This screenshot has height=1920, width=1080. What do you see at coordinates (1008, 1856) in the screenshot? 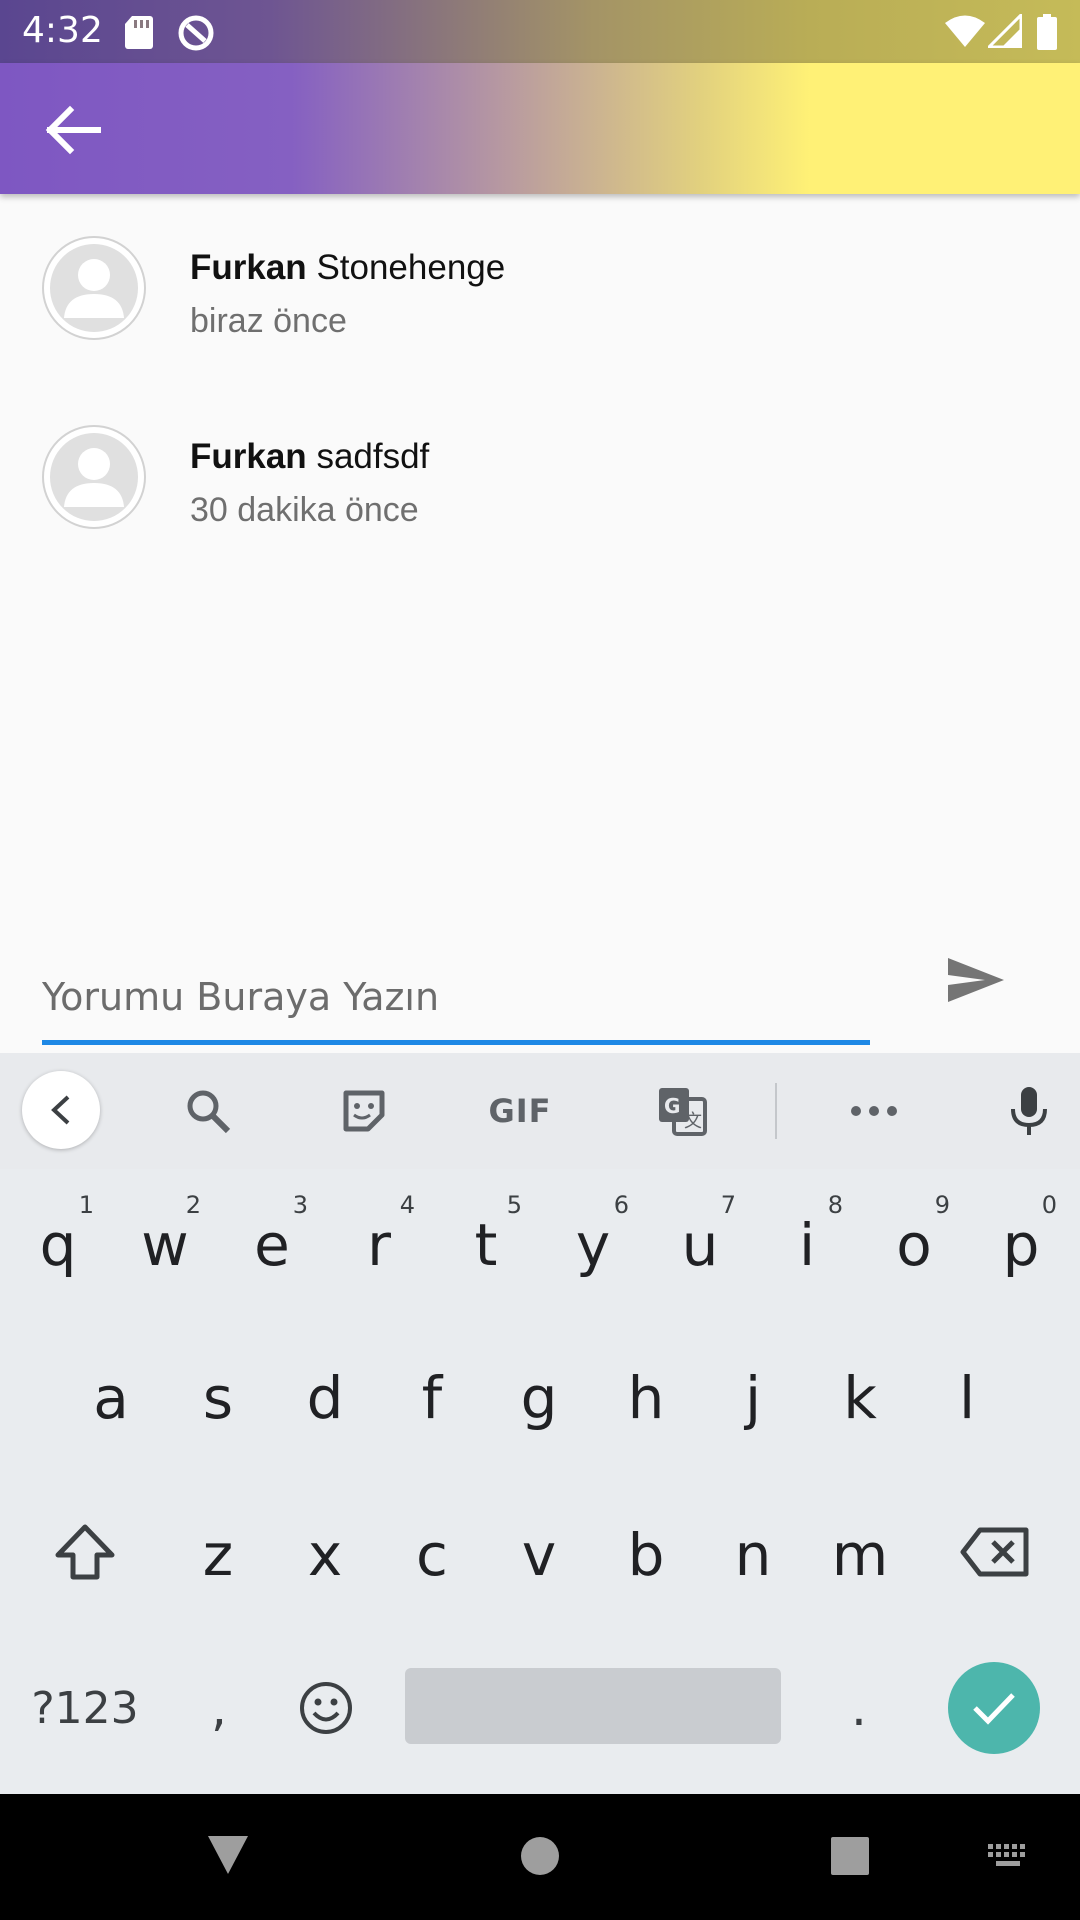
I see `keyboard-switch-icon` at bounding box center [1008, 1856].